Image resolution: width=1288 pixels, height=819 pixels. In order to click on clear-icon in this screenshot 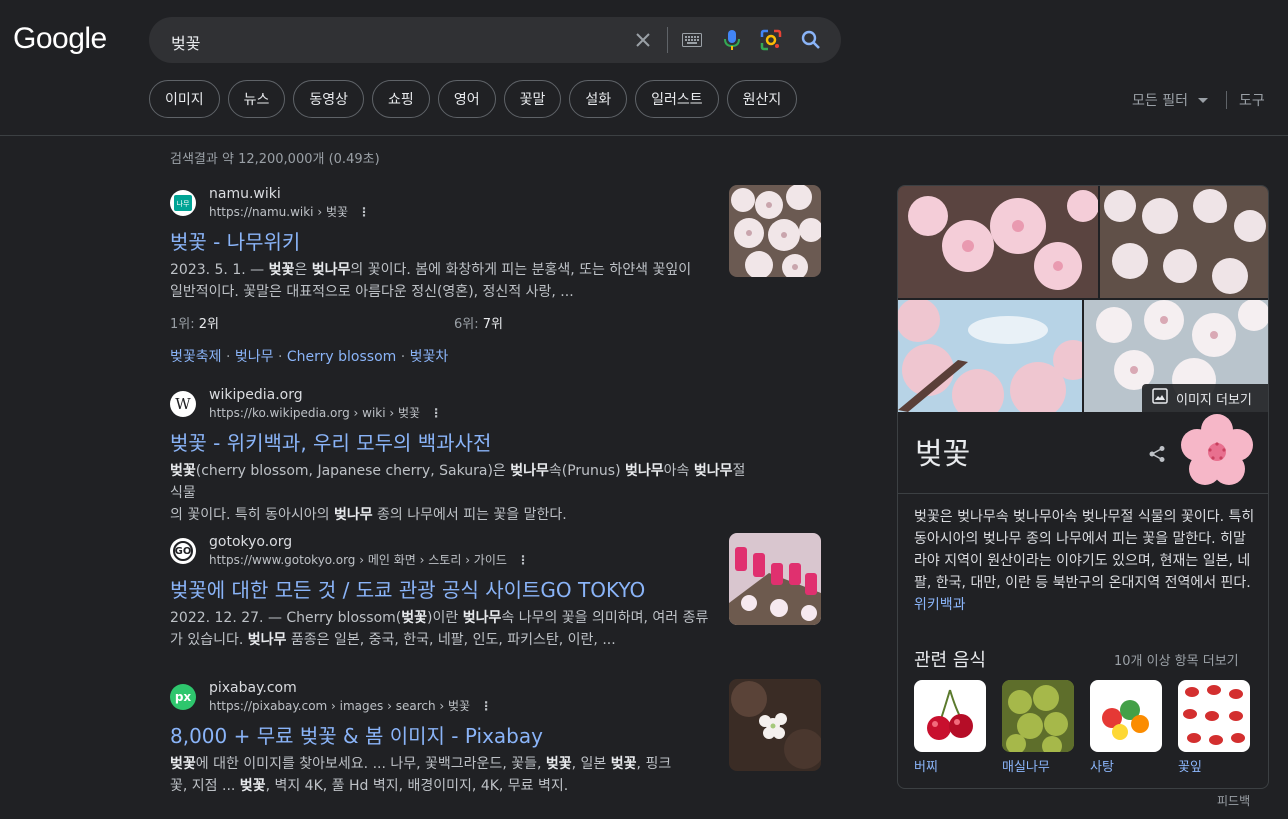, I will do `click(643, 40)`.